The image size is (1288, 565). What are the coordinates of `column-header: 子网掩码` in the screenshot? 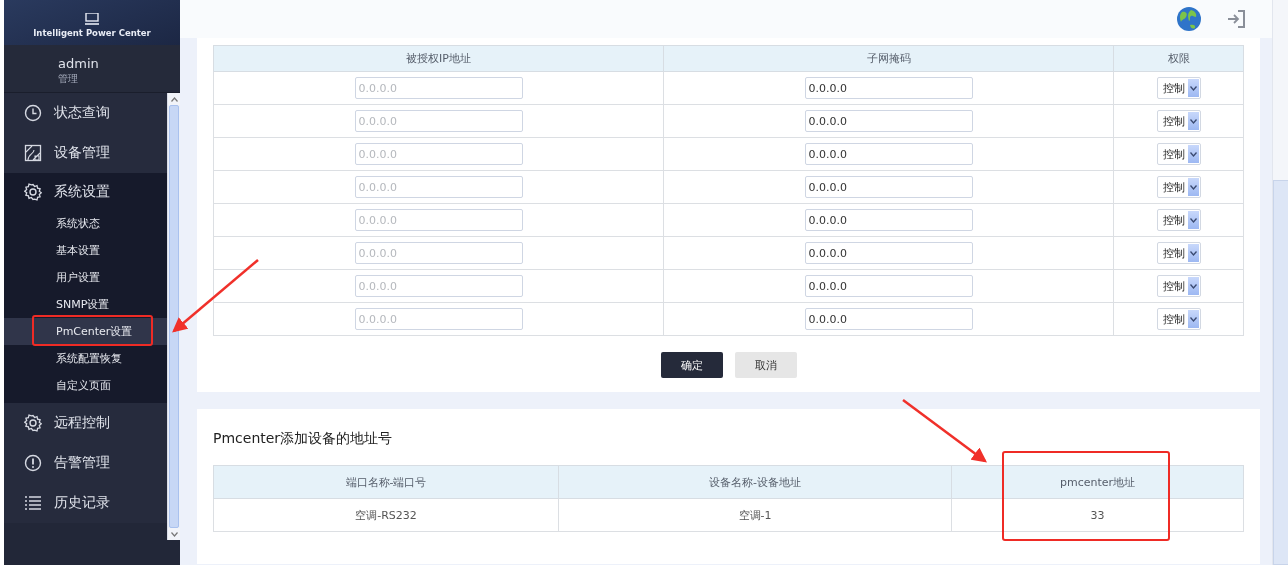 It's located at (888, 58).